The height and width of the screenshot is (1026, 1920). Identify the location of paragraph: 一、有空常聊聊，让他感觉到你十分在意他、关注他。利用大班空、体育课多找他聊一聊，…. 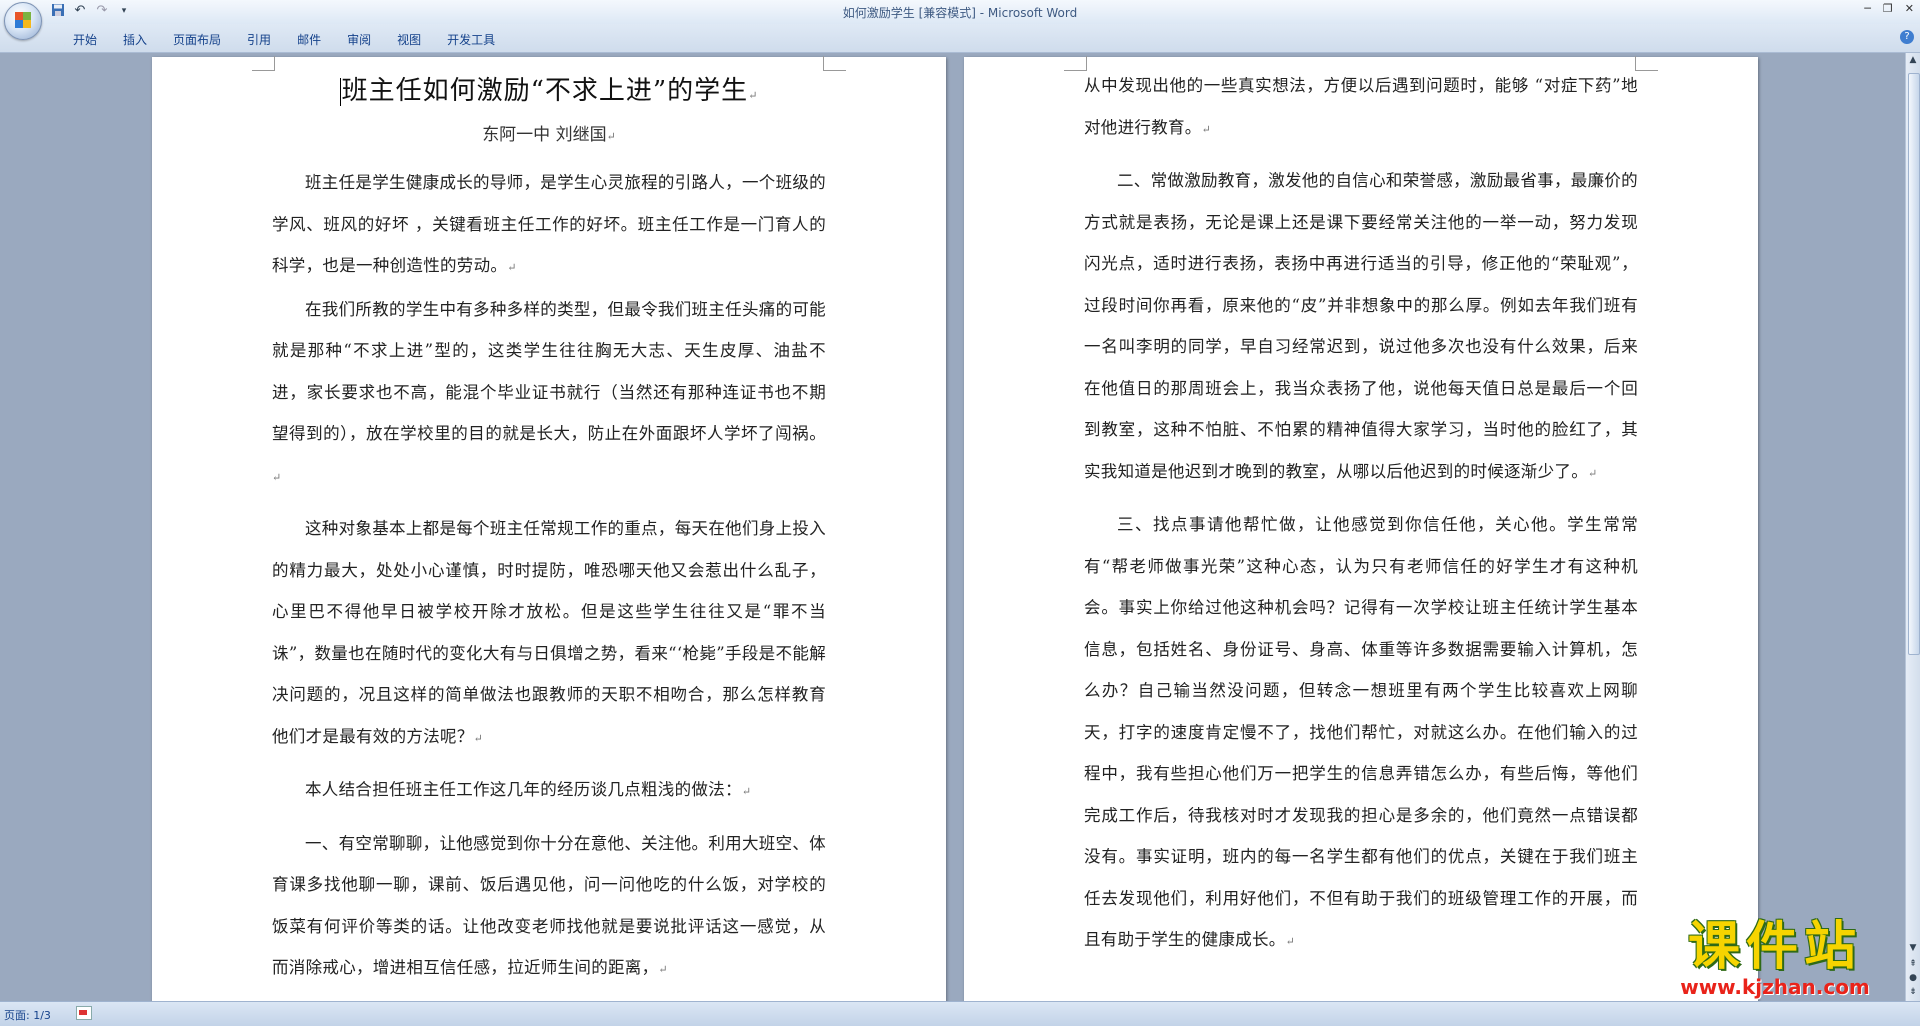
(549, 907).